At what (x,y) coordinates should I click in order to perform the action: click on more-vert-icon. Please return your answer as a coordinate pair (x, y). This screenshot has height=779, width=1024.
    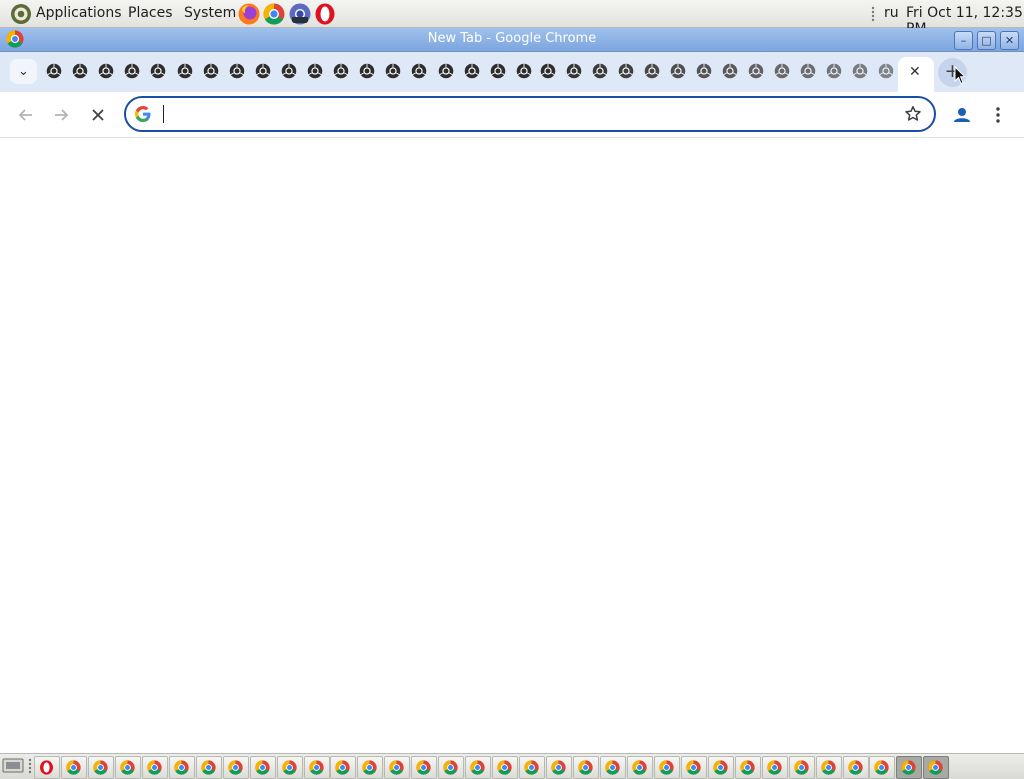
    Looking at the image, I should click on (998, 115).